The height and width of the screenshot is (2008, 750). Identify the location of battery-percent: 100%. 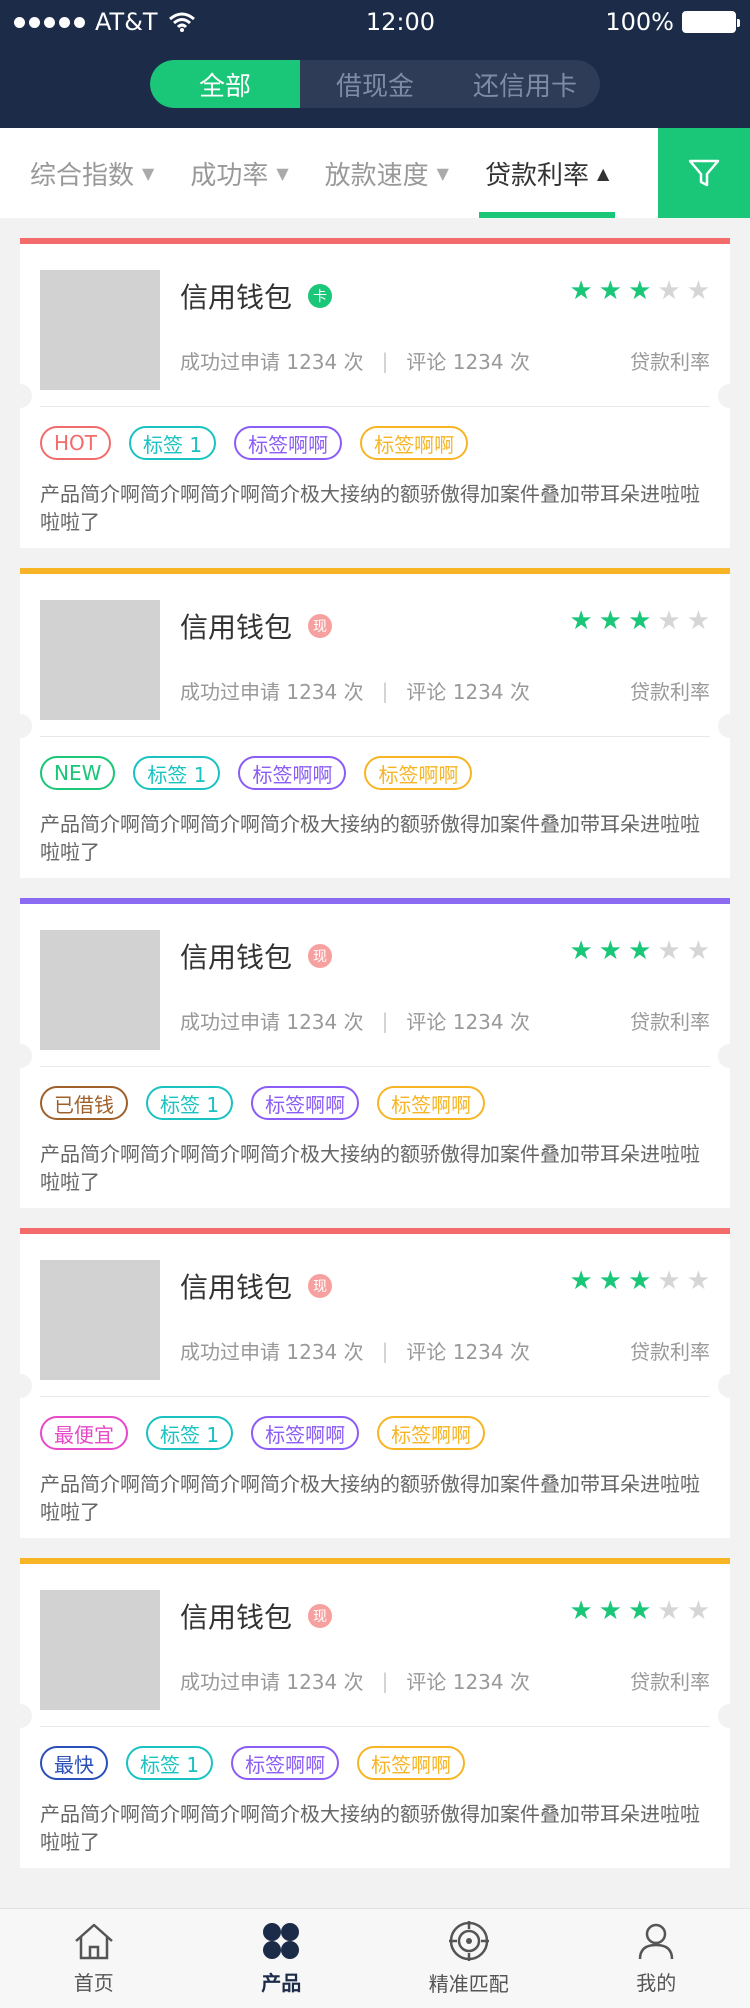
(639, 22).